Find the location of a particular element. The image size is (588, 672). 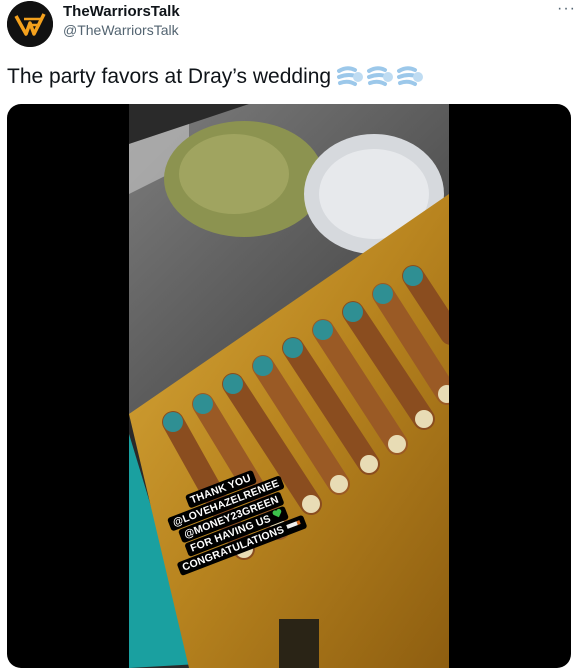

green-heart-icon is located at coordinates (277, 513).